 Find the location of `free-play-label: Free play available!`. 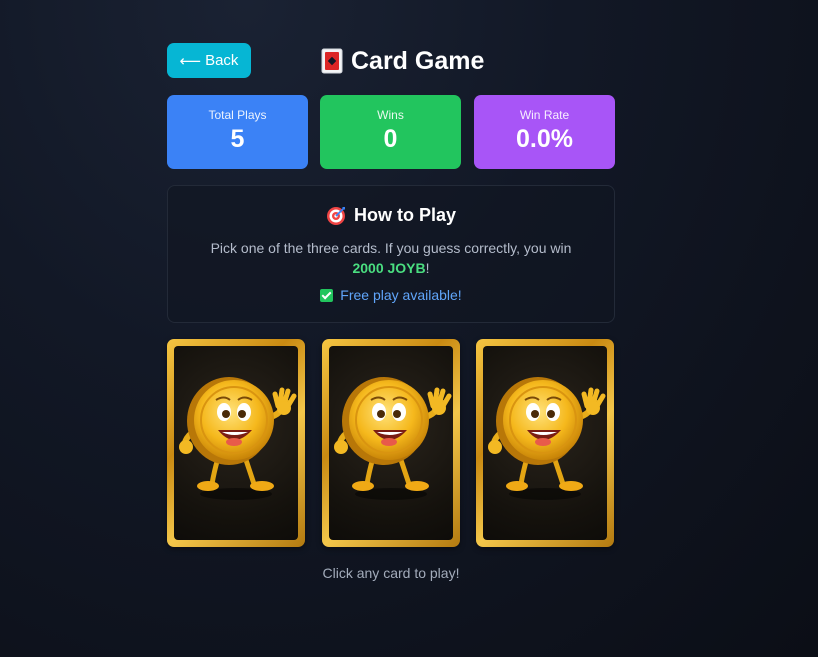

free-play-label: Free play available! is located at coordinates (401, 295).